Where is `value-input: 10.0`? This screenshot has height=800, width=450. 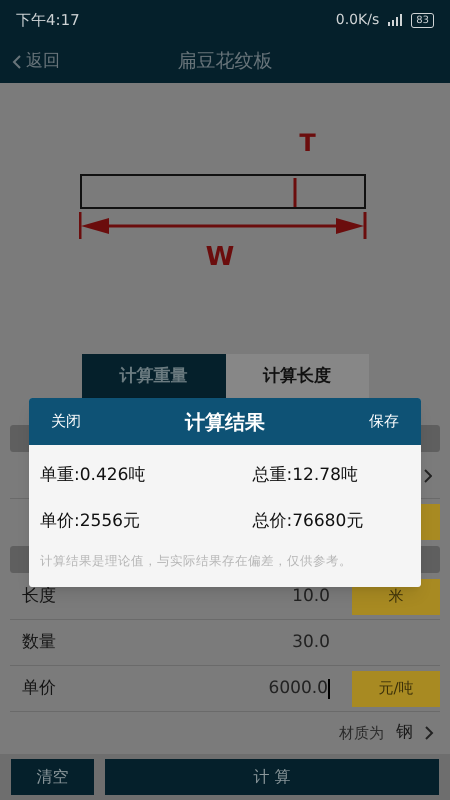
value-input: 10.0 is located at coordinates (311, 597).